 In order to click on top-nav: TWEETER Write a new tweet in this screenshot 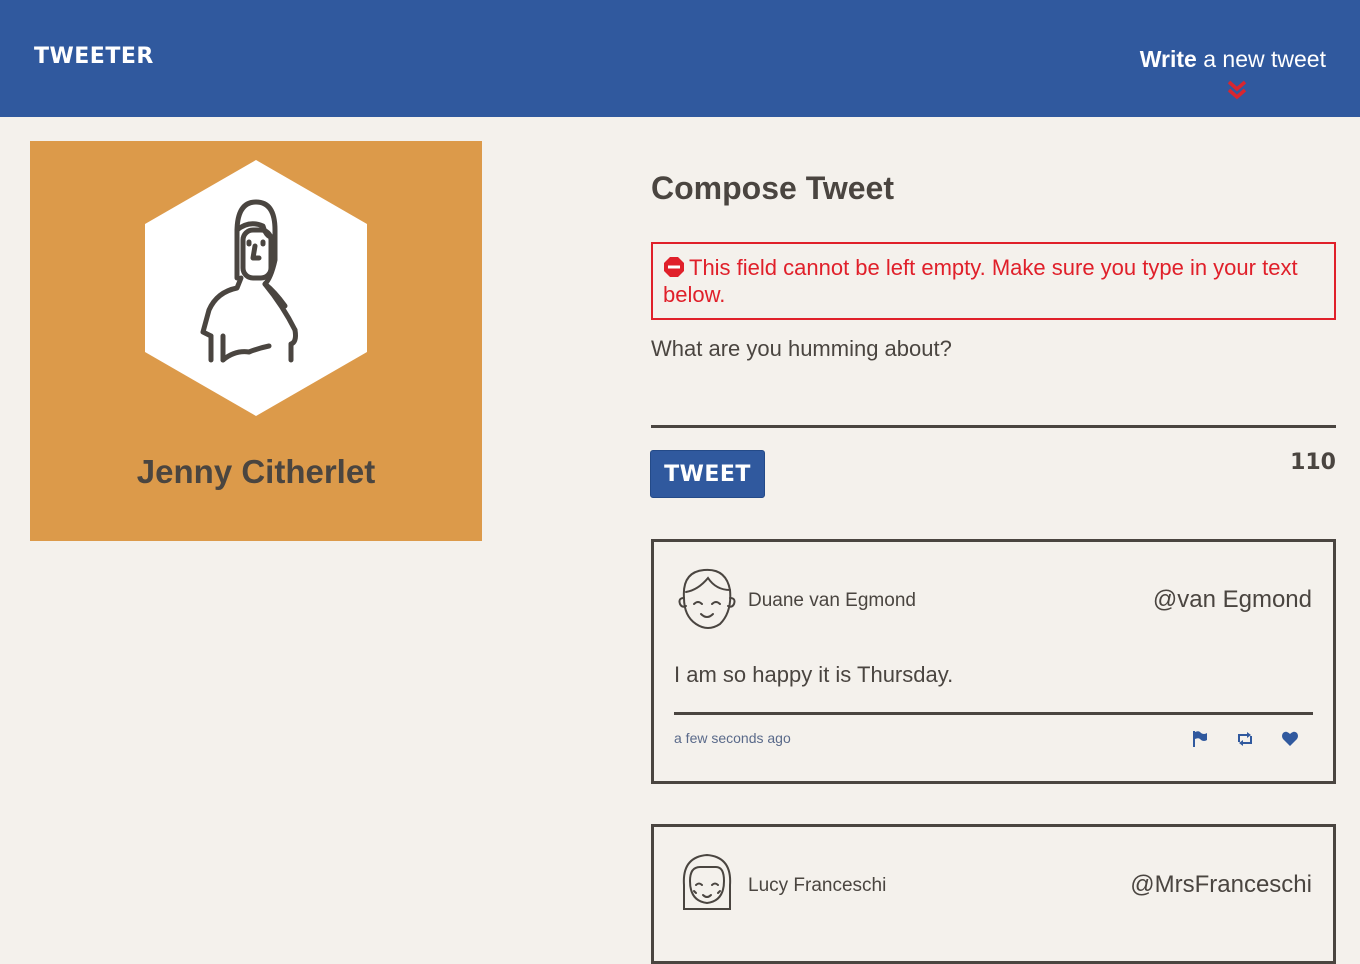, I will do `click(680, 58)`.